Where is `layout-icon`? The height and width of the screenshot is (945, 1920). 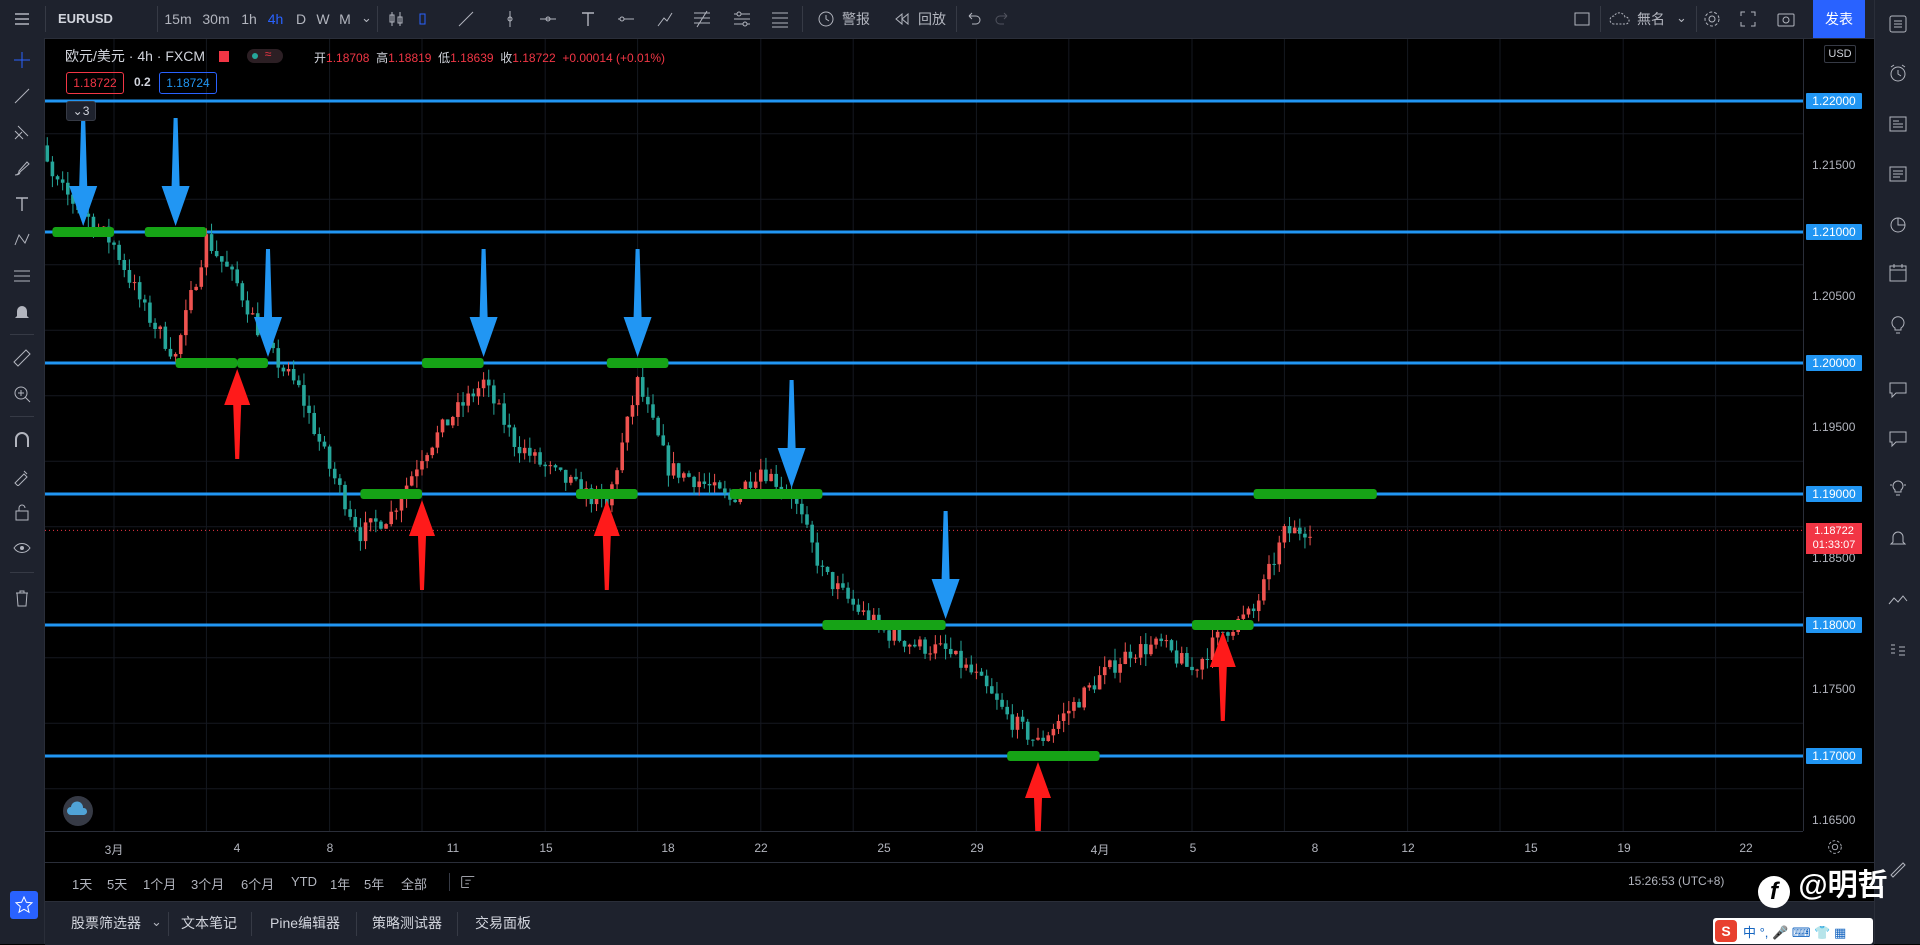
layout-icon is located at coordinates (1582, 19).